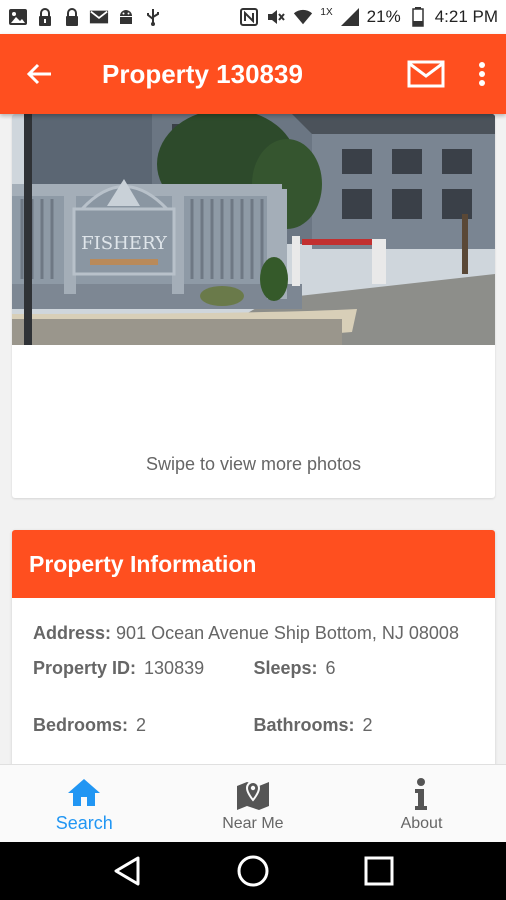  I want to click on bottom-navigation: Search Near Me About, so click(253, 803).